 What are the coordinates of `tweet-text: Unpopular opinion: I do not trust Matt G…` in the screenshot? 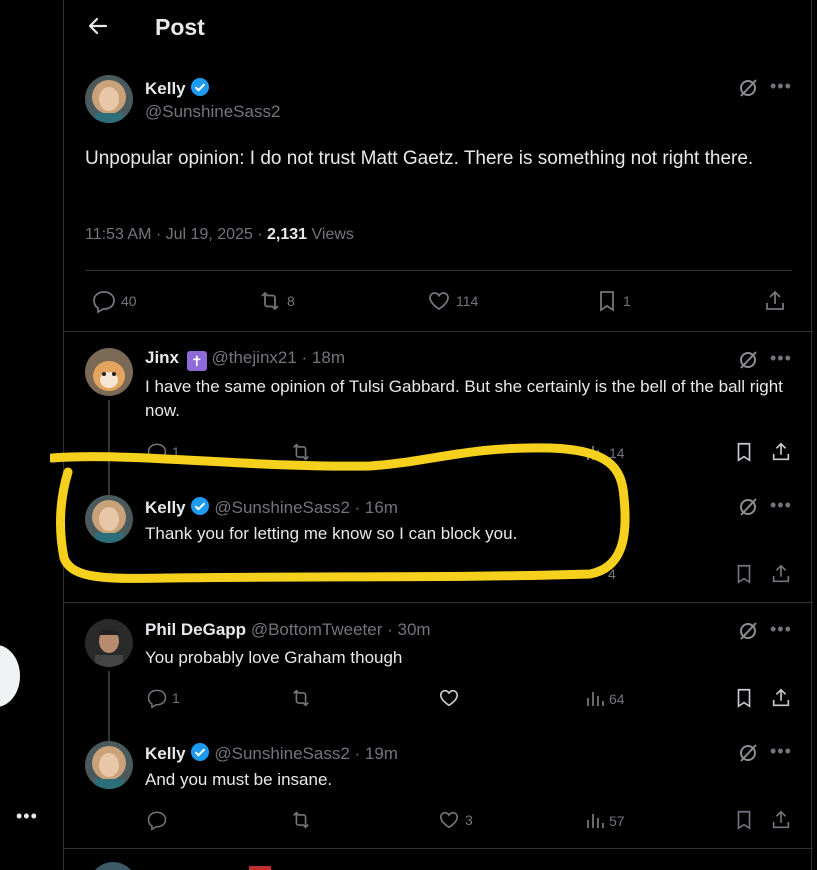 It's located at (419, 158).